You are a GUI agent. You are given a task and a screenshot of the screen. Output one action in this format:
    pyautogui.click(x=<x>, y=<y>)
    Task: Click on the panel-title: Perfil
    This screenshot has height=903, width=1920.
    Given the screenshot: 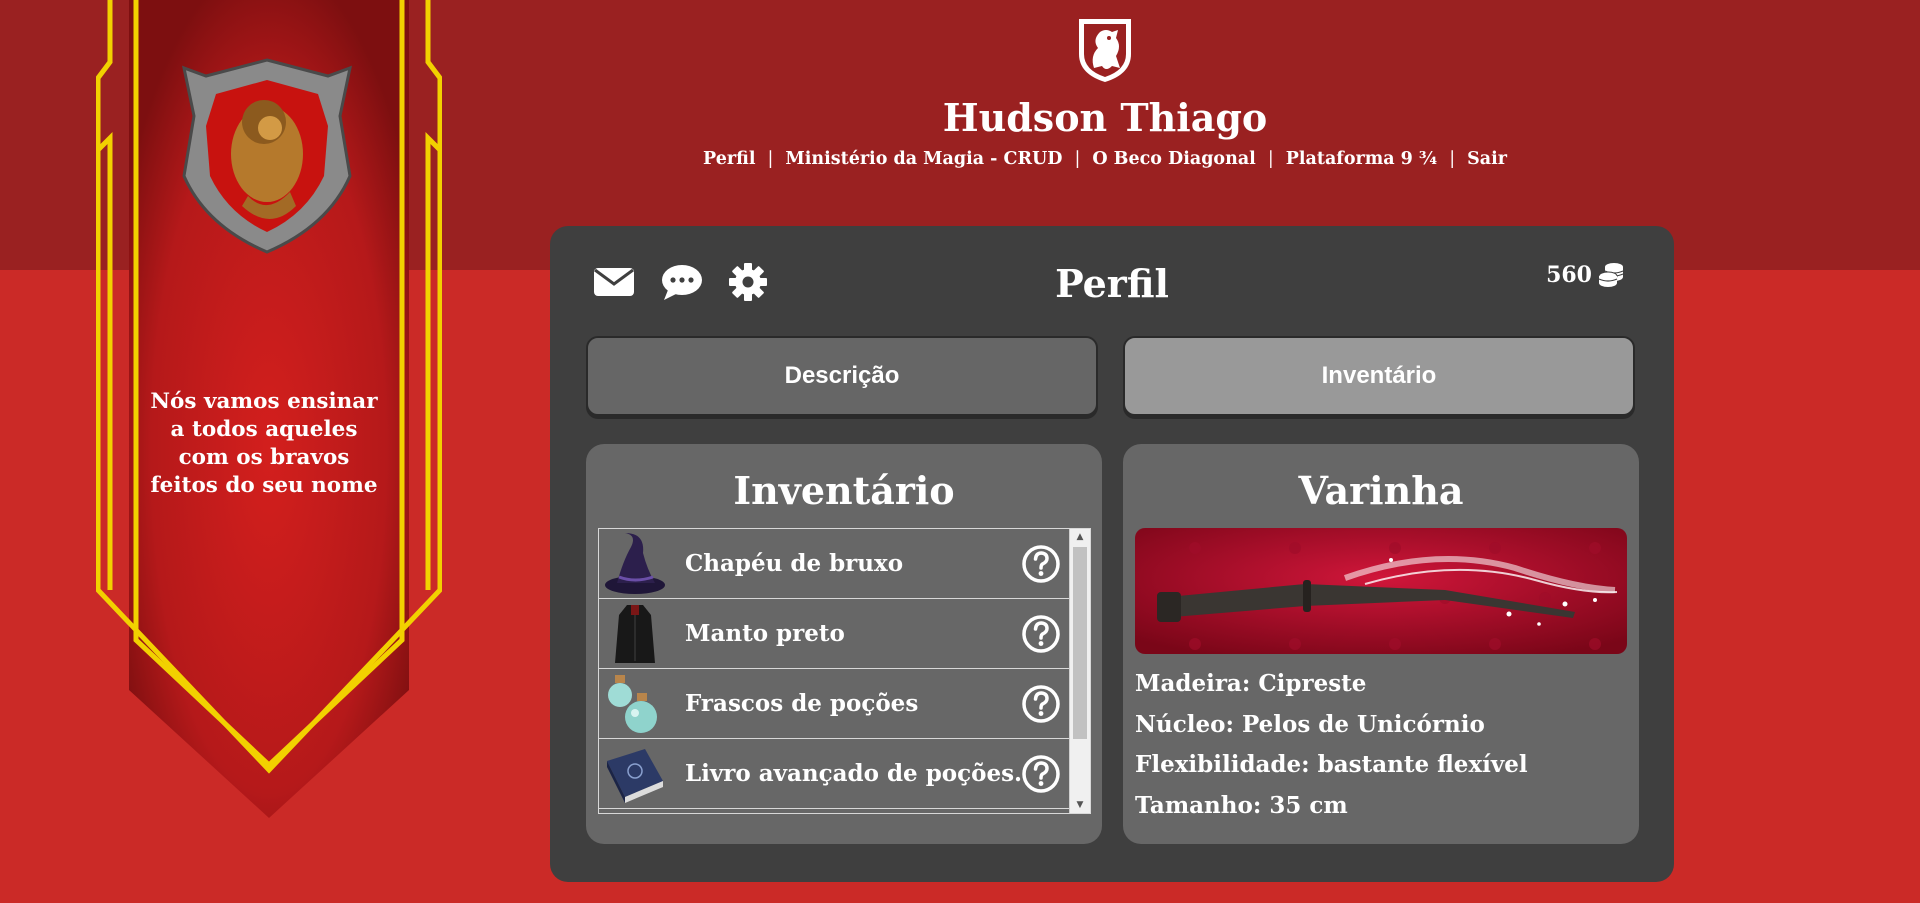 What is the action you would take?
    pyautogui.click(x=1112, y=283)
    